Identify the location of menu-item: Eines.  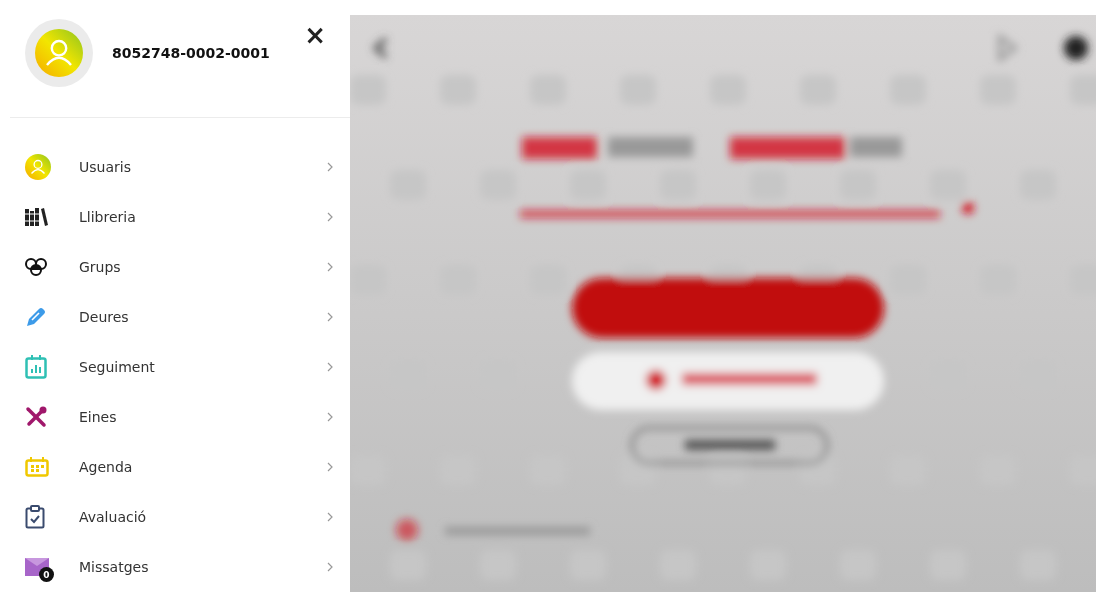
(175, 417).